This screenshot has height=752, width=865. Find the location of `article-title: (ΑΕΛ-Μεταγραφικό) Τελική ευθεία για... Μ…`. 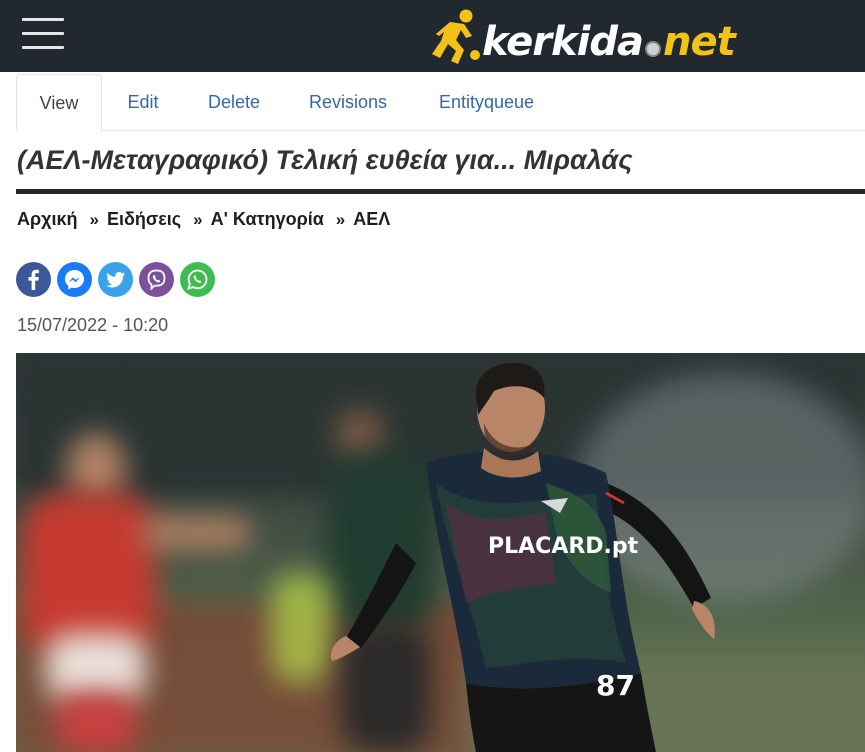

article-title: (ΑΕΛ-Μεταγραφικό) Τελική ευθεία για... Μ… is located at coordinates (325, 160).